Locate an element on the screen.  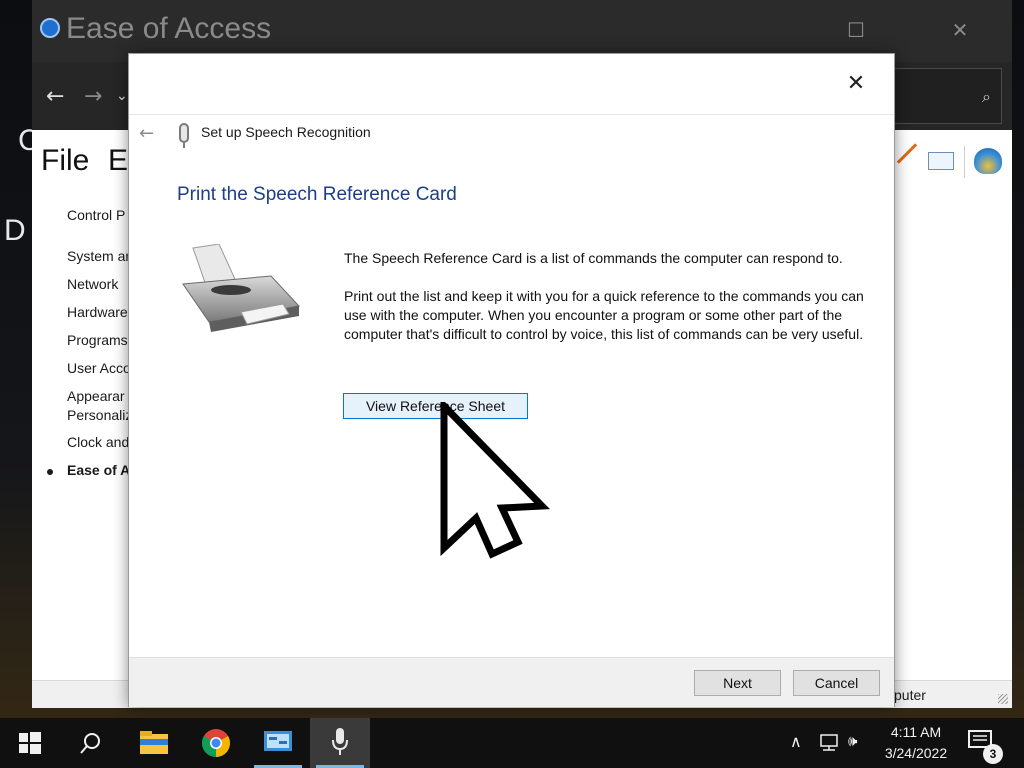
taskbar-search-button is located at coordinates (90, 743).